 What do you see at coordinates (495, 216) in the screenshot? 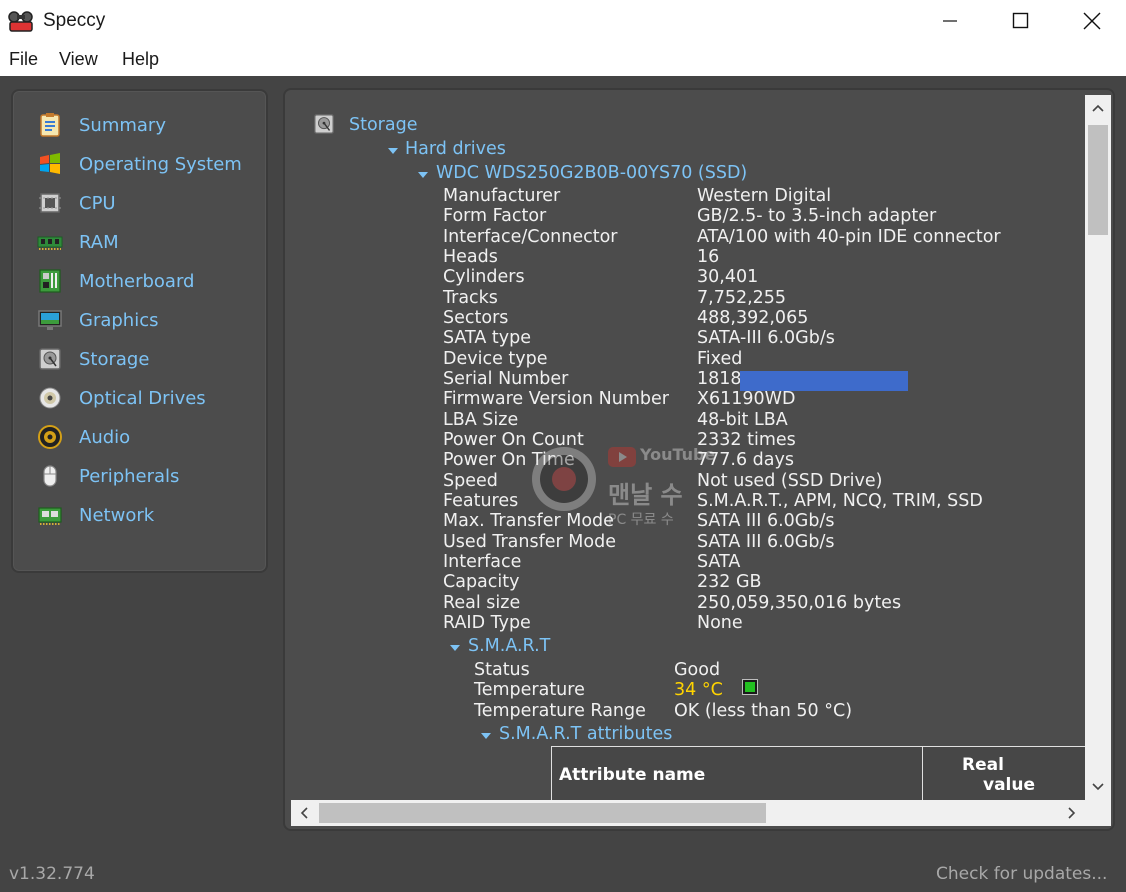
I see `property-key: Form Factor` at bounding box center [495, 216].